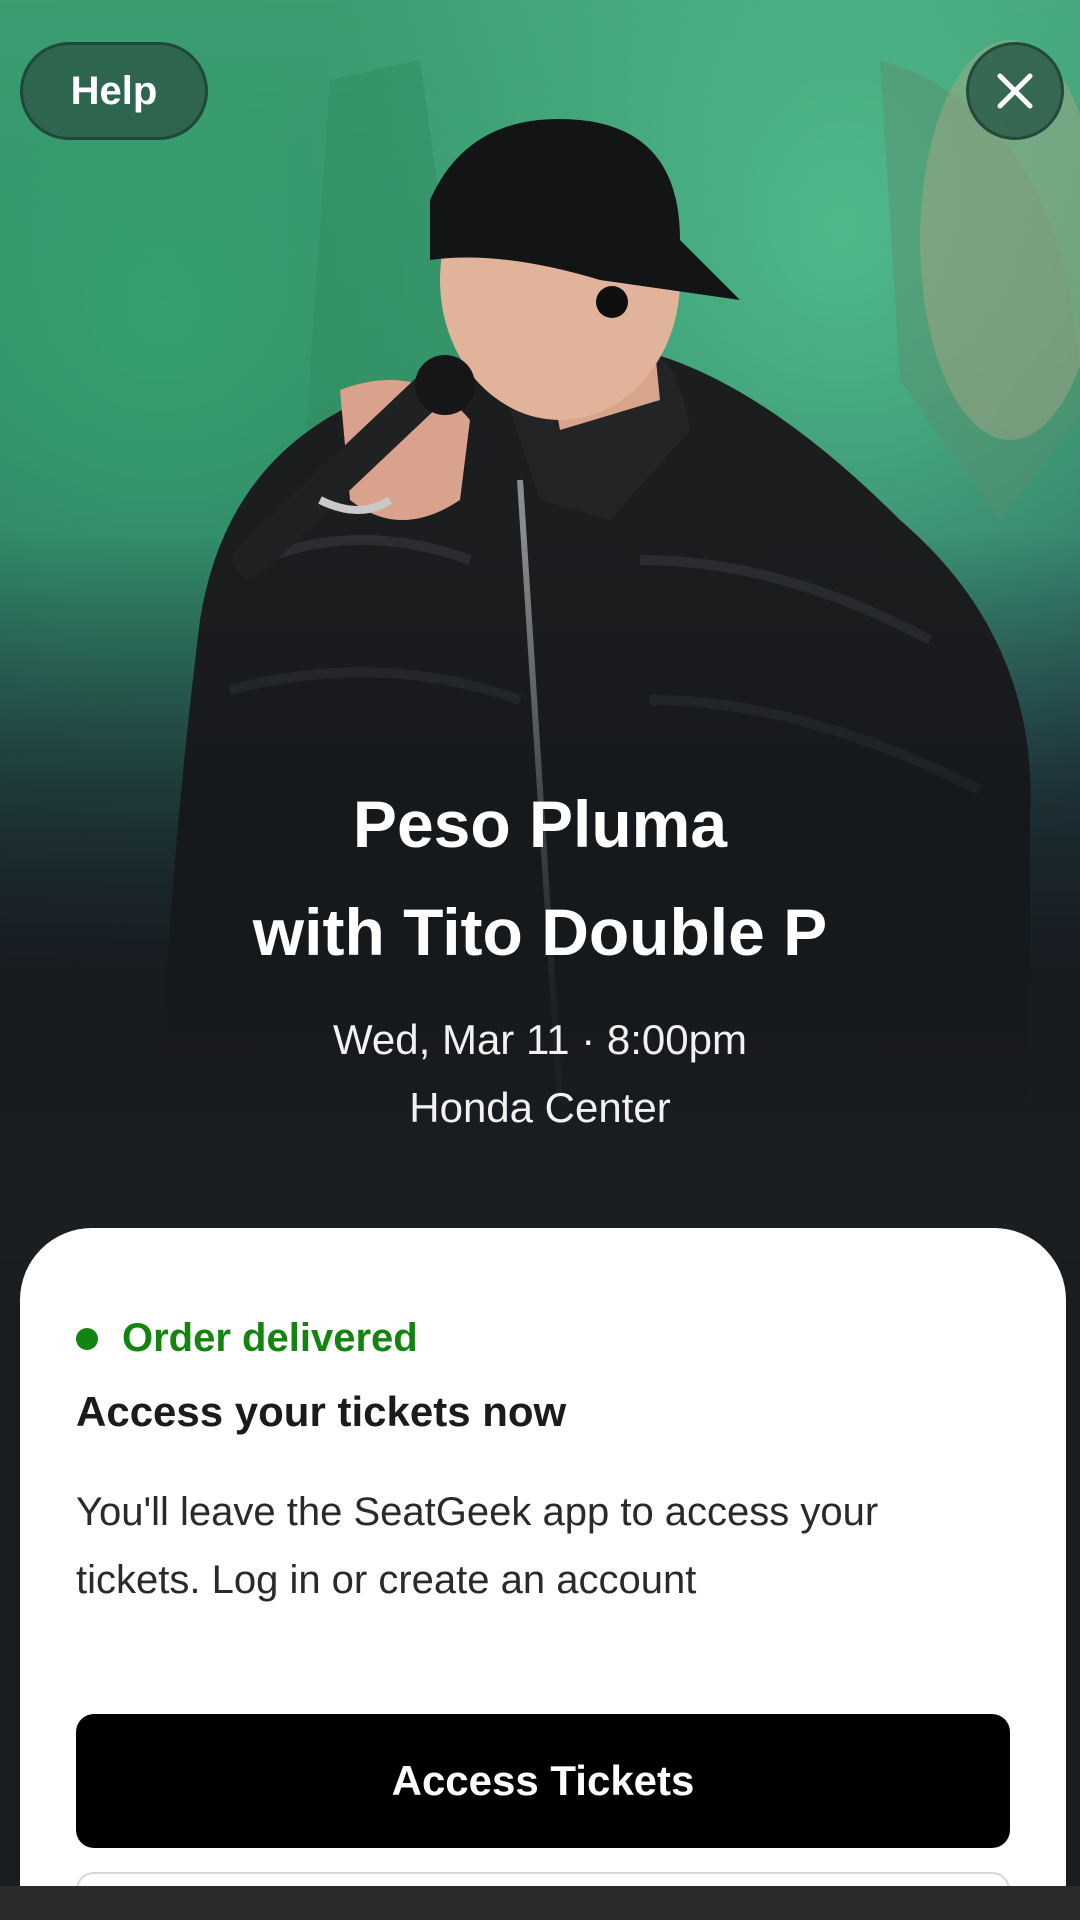 The image size is (1080, 1920). What do you see at coordinates (540, 1903) in the screenshot?
I see `system-navigation-bar` at bounding box center [540, 1903].